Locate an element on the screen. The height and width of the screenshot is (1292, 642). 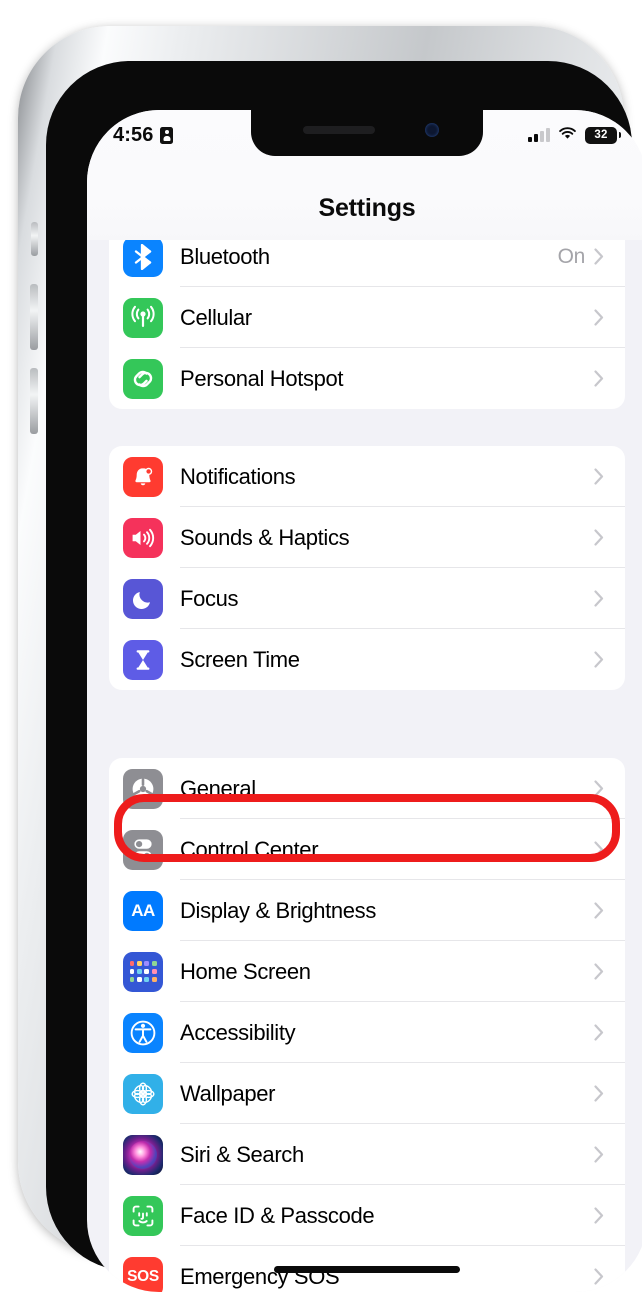
battery-cap is located at coordinates (620, 135).